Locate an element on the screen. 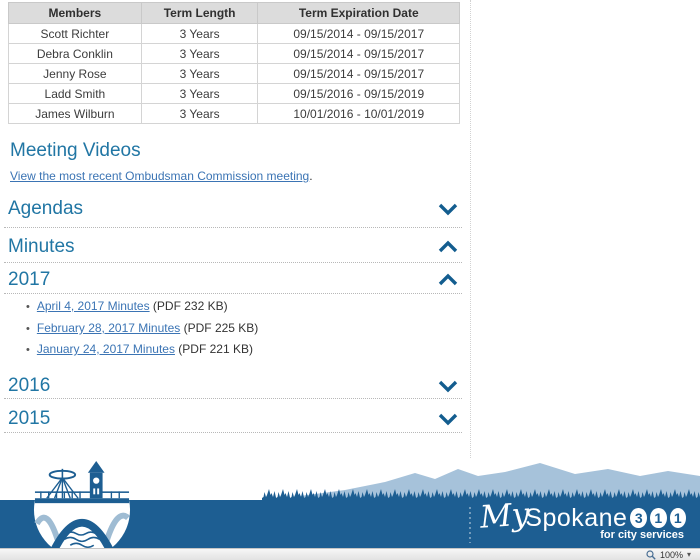  term-expiration: 10/01/2016 - 10/01/2019 is located at coordinates (358, 113).